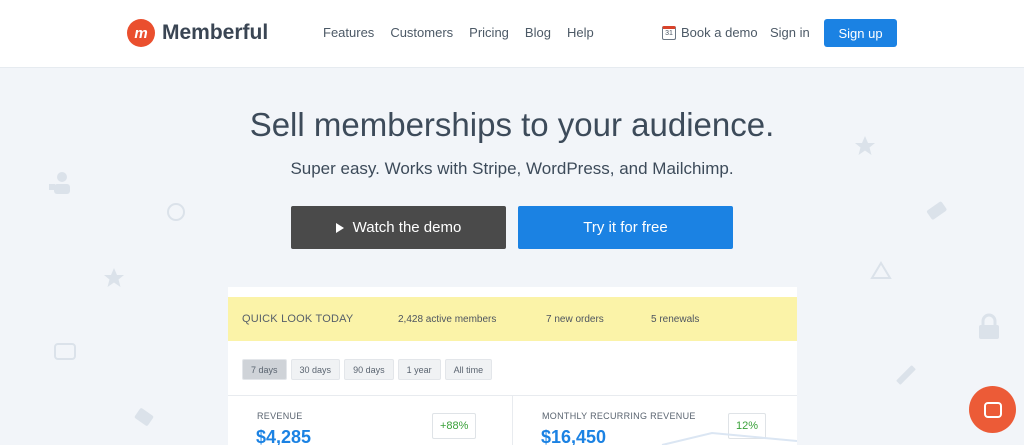  What do you see at coordinates (348, 32) in the screenshot?
I see `nav-features: Features` at bounding box center [348, 32].